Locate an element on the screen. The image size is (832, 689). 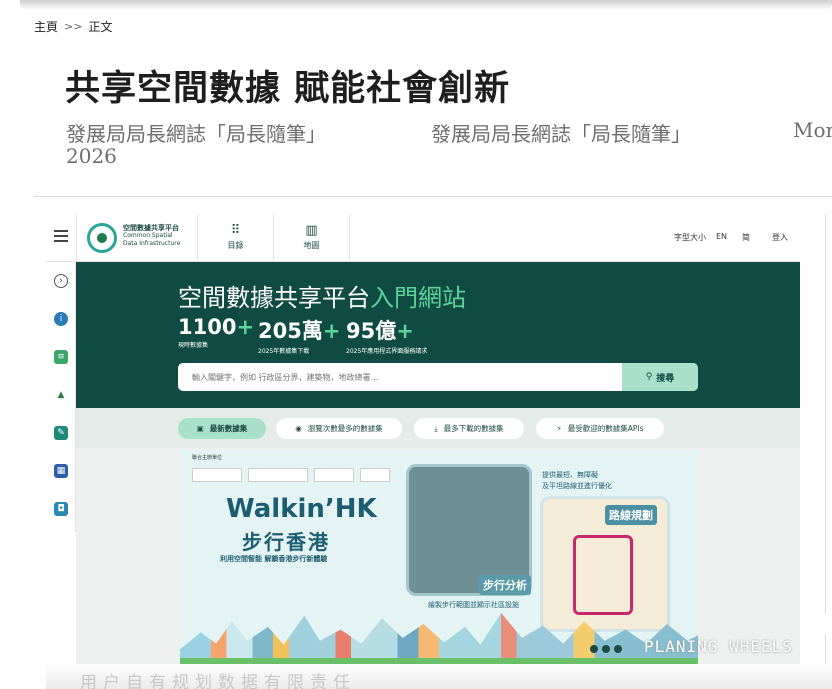
image-caption-text: 用户自有规划数据有限责任 is located at coordinates (218, 681).